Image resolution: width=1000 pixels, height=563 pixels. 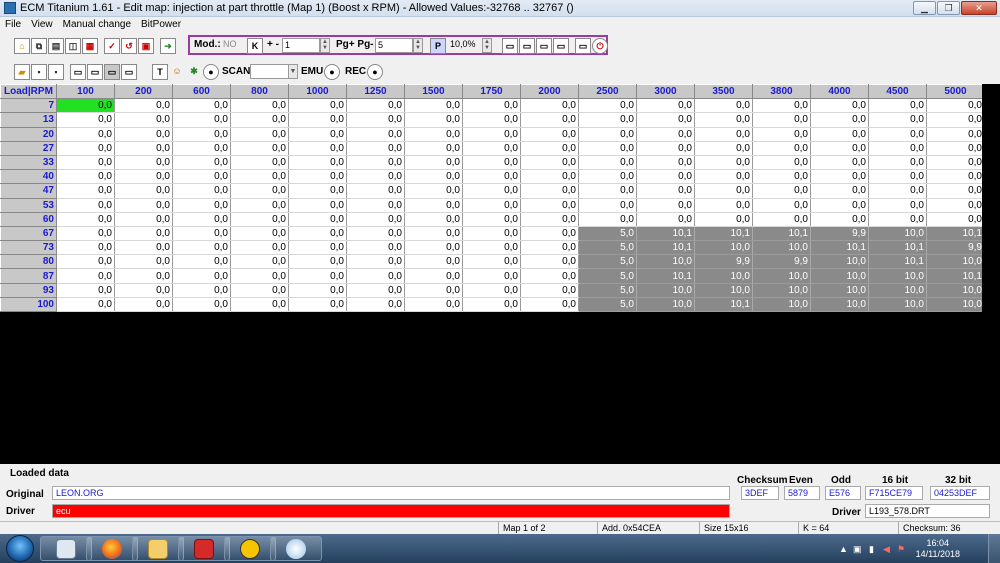 What do you see at coordinates (843, 549) in the screenshot?
I see `tray-arrow-icon: ▲` at bounding box center [843, 549].